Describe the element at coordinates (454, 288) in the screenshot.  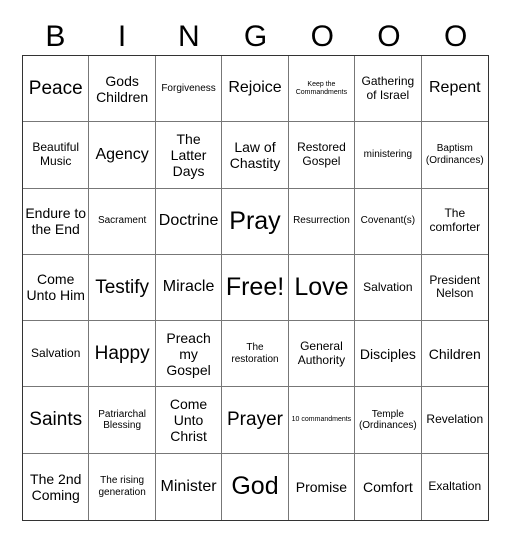
I see `bingo-cell: President Nelson` at that location.